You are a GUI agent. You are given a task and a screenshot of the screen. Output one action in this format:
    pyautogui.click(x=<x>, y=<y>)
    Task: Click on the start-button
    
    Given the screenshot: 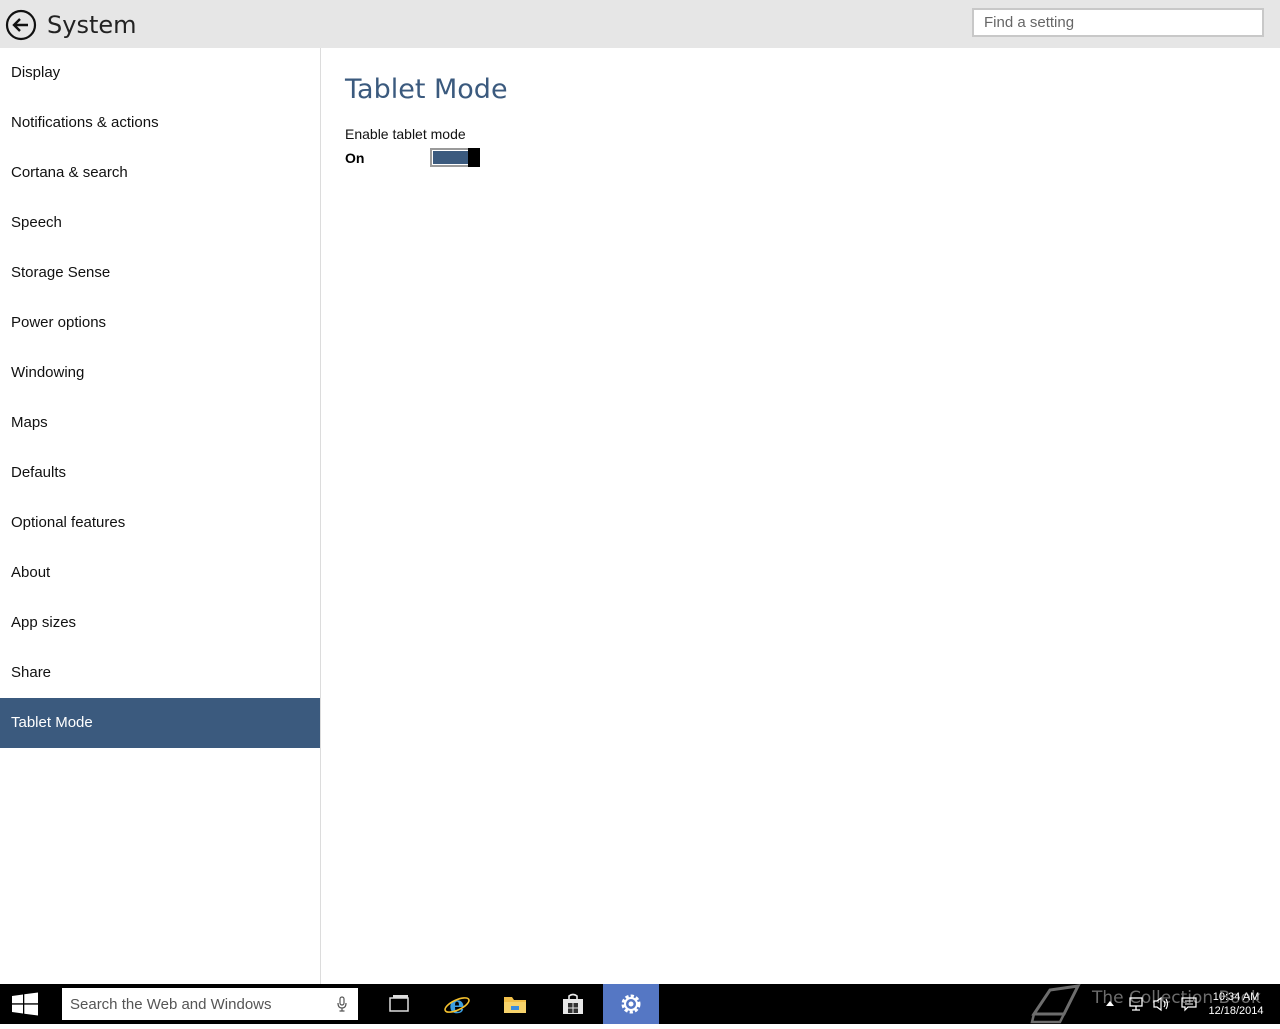 What is the action you would take?
    pyautogui.click(x=25, y=1004)
    